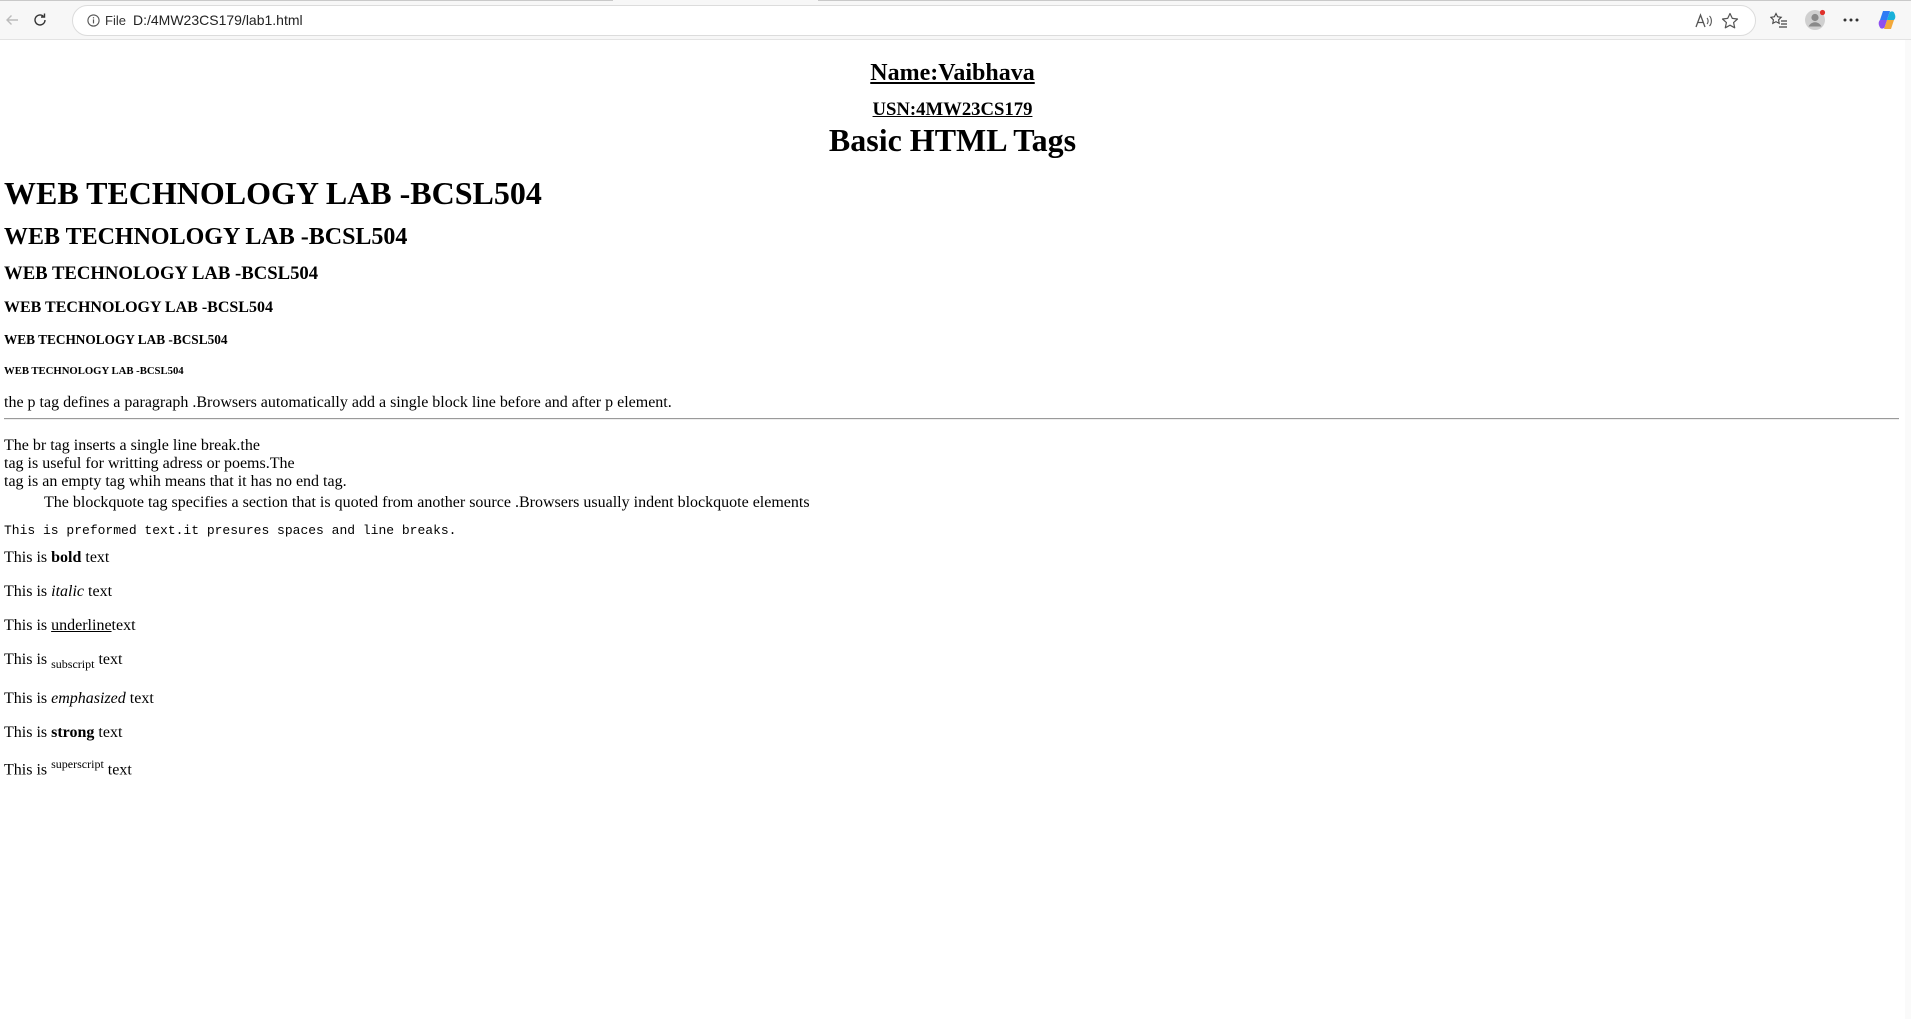  I want to click on read-aloud-icon, so click(1703, 20).